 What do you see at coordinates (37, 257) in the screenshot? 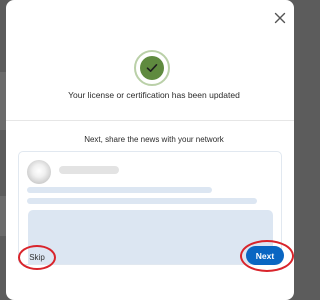
I see `skip-button: Skip` at bounding box center [37, 257].